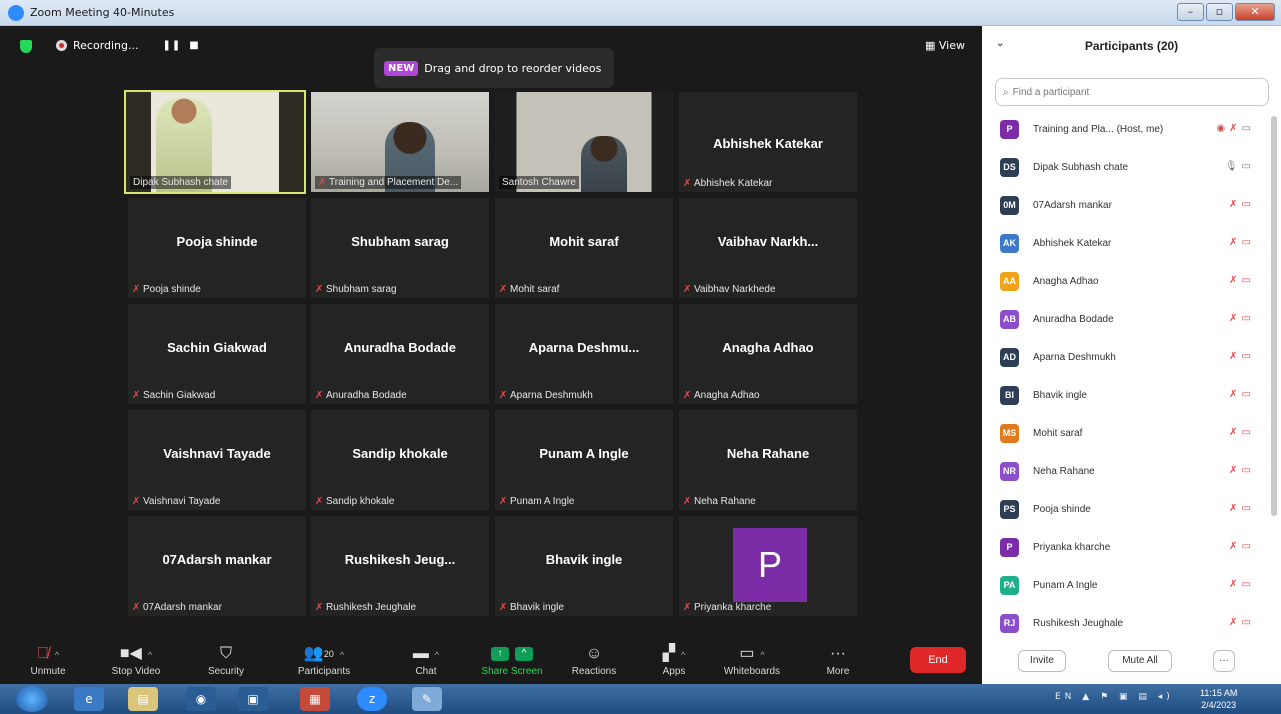 This screenshot has width=1281, height=714. I want to click on share-screen-button: ↑ ^ Share Screen, so click(512, 659).